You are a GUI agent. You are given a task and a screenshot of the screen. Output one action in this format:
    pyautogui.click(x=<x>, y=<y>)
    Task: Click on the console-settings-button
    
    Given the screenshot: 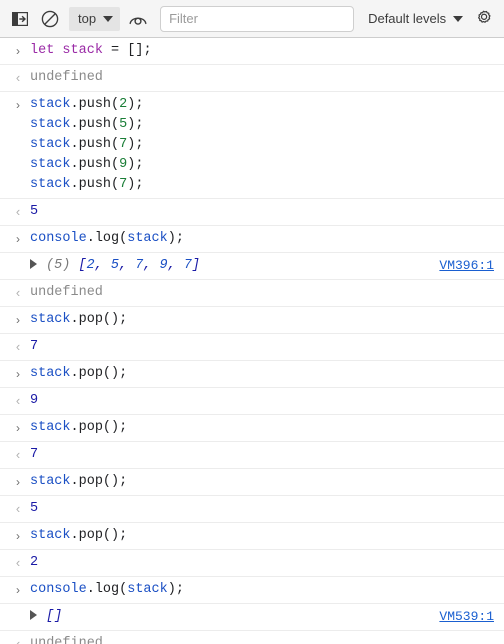 What is the action you would take?
    pyautogui.click(x=483, y=19)
    